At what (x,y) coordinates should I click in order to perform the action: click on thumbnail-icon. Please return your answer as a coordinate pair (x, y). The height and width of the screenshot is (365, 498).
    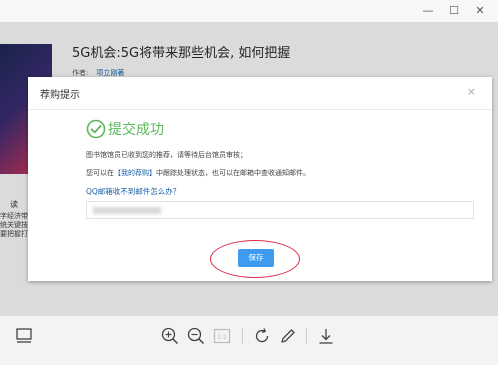
    Looking at the image, I should click on (24, 336).